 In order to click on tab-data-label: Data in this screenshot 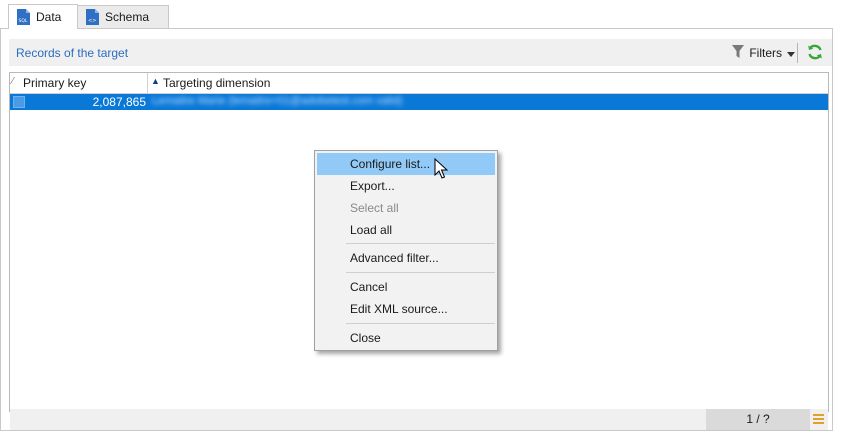, I will do `click(49, 17)`.